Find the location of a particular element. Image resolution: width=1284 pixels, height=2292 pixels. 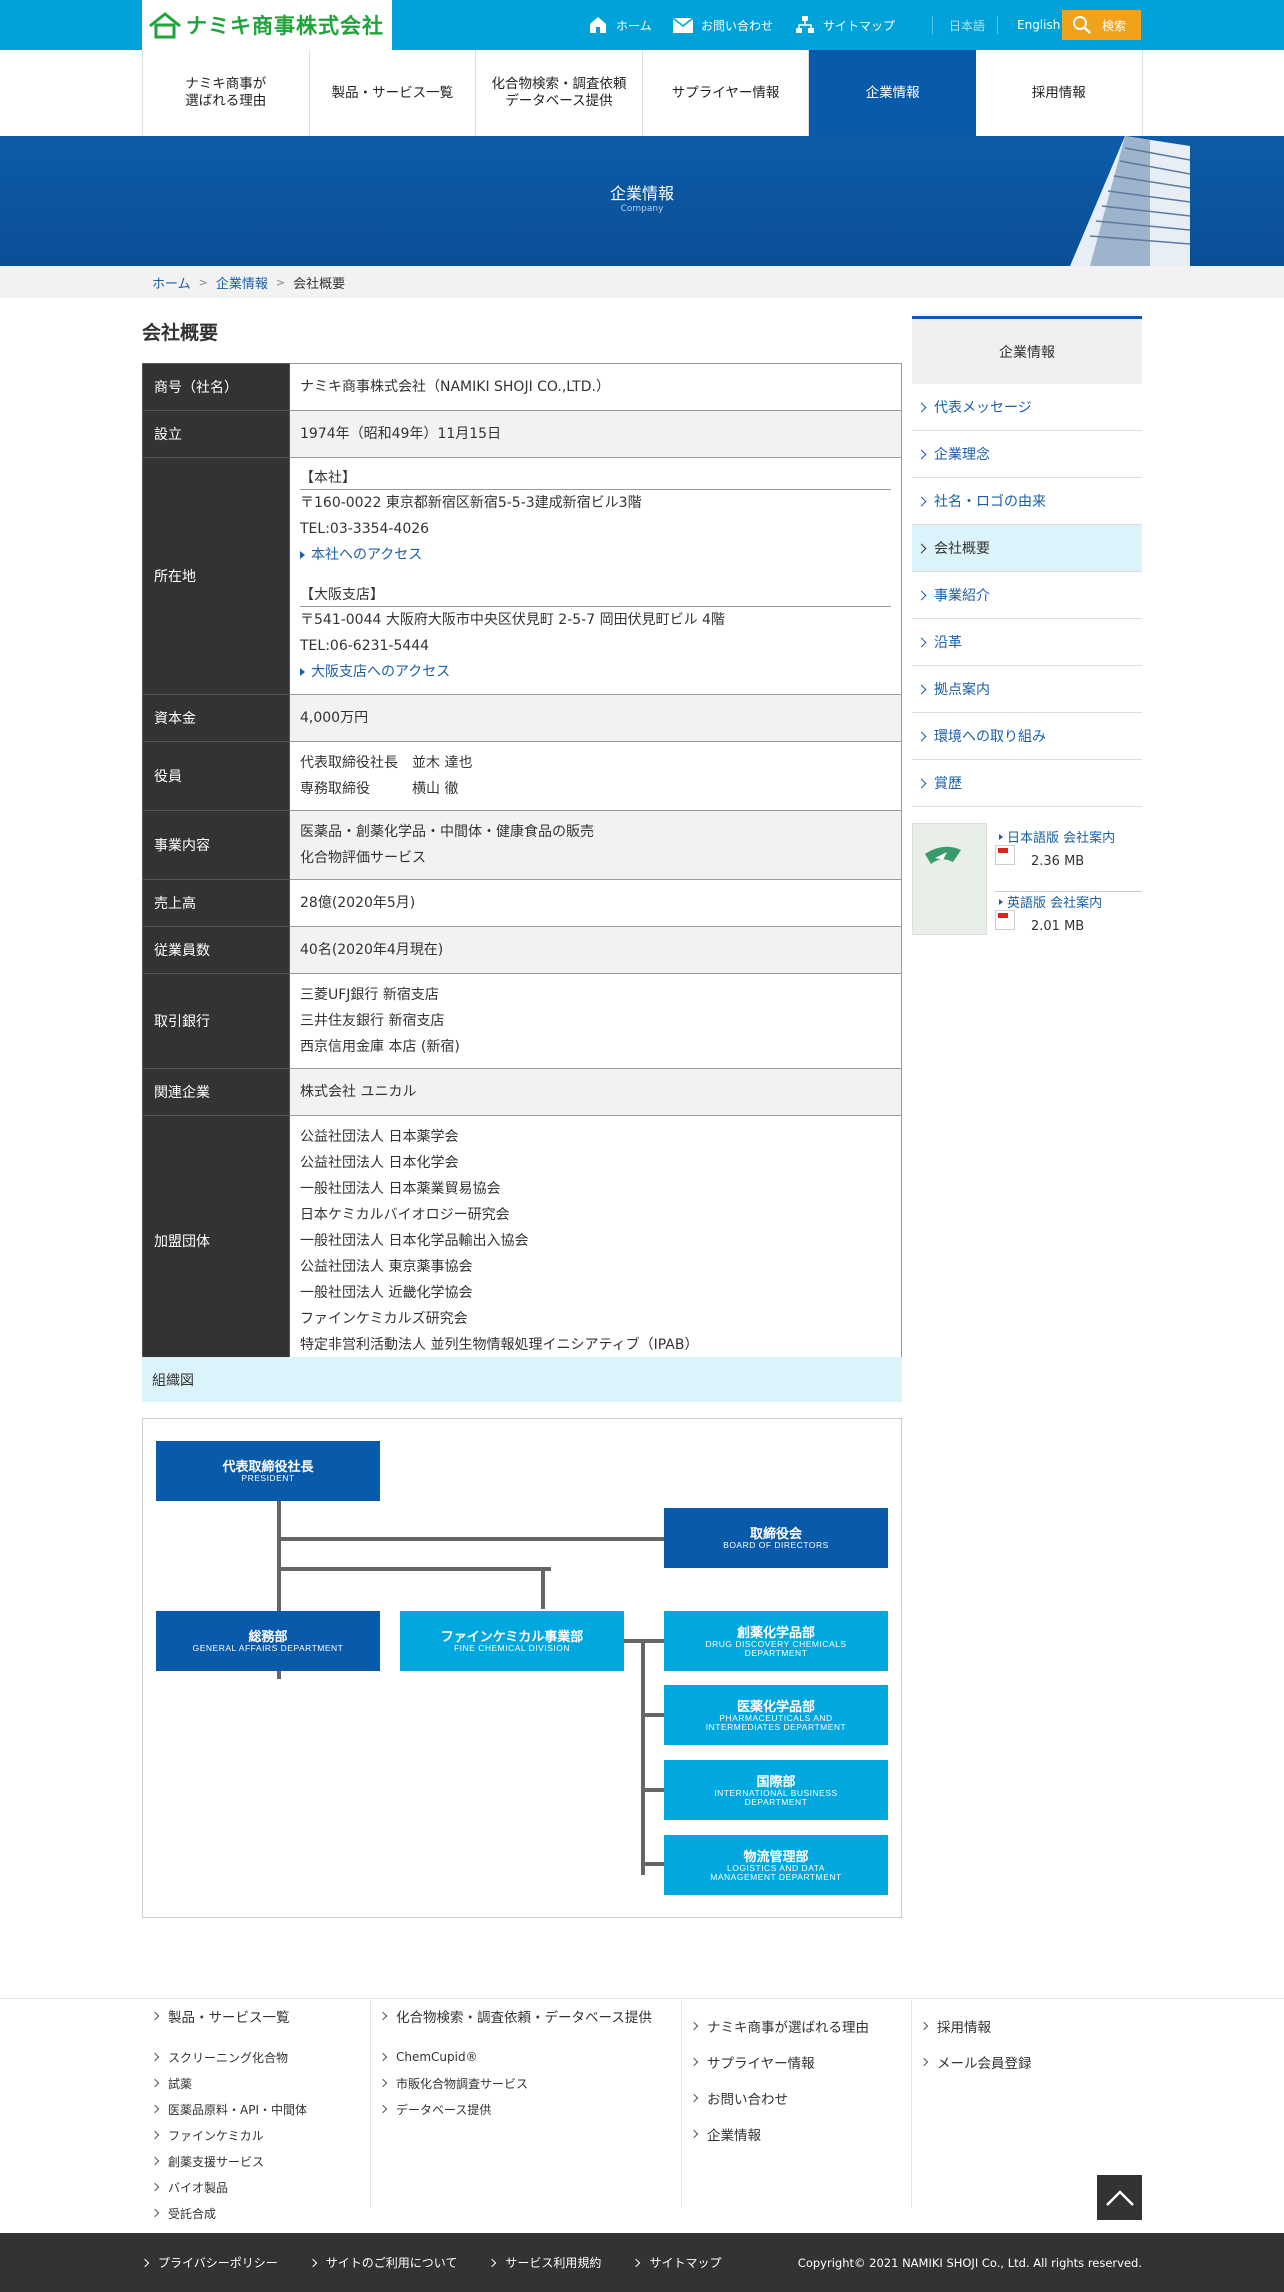

footer-link: 採用情報 is located at coordinates (976, 2026).